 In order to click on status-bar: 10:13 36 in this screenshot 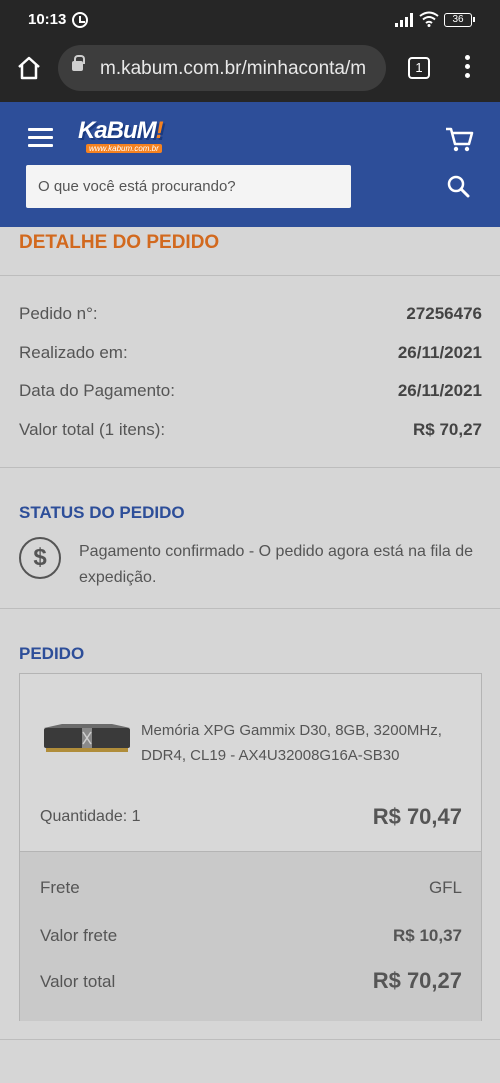, I will do `click(250, 20)`.